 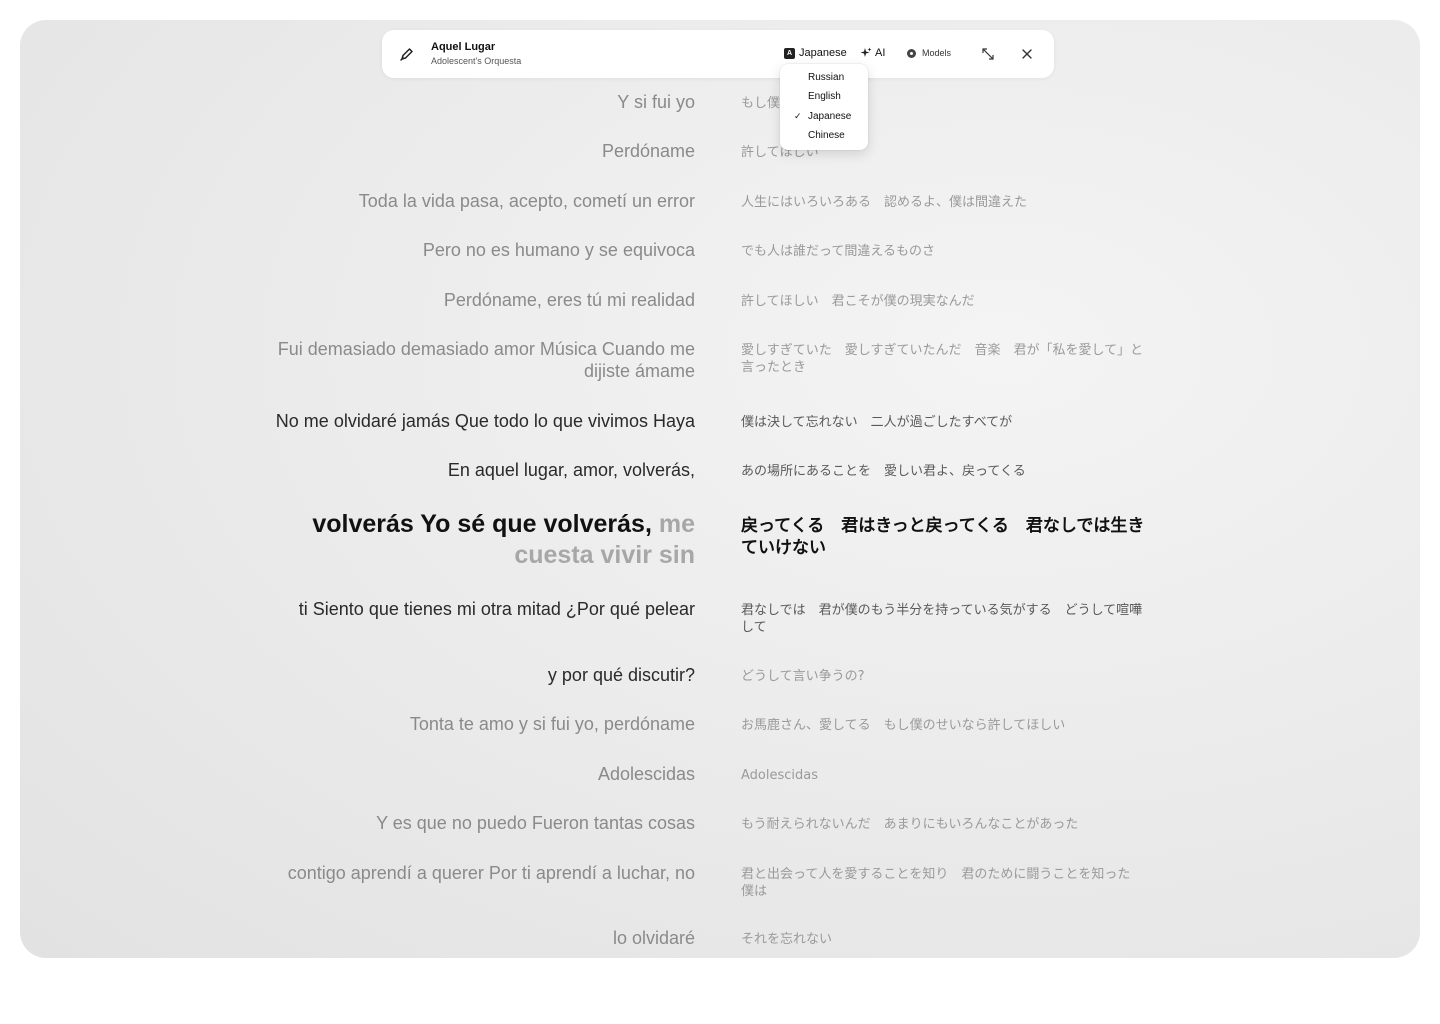 I want to click on language-option-english: English, so click(x=824, y=96).